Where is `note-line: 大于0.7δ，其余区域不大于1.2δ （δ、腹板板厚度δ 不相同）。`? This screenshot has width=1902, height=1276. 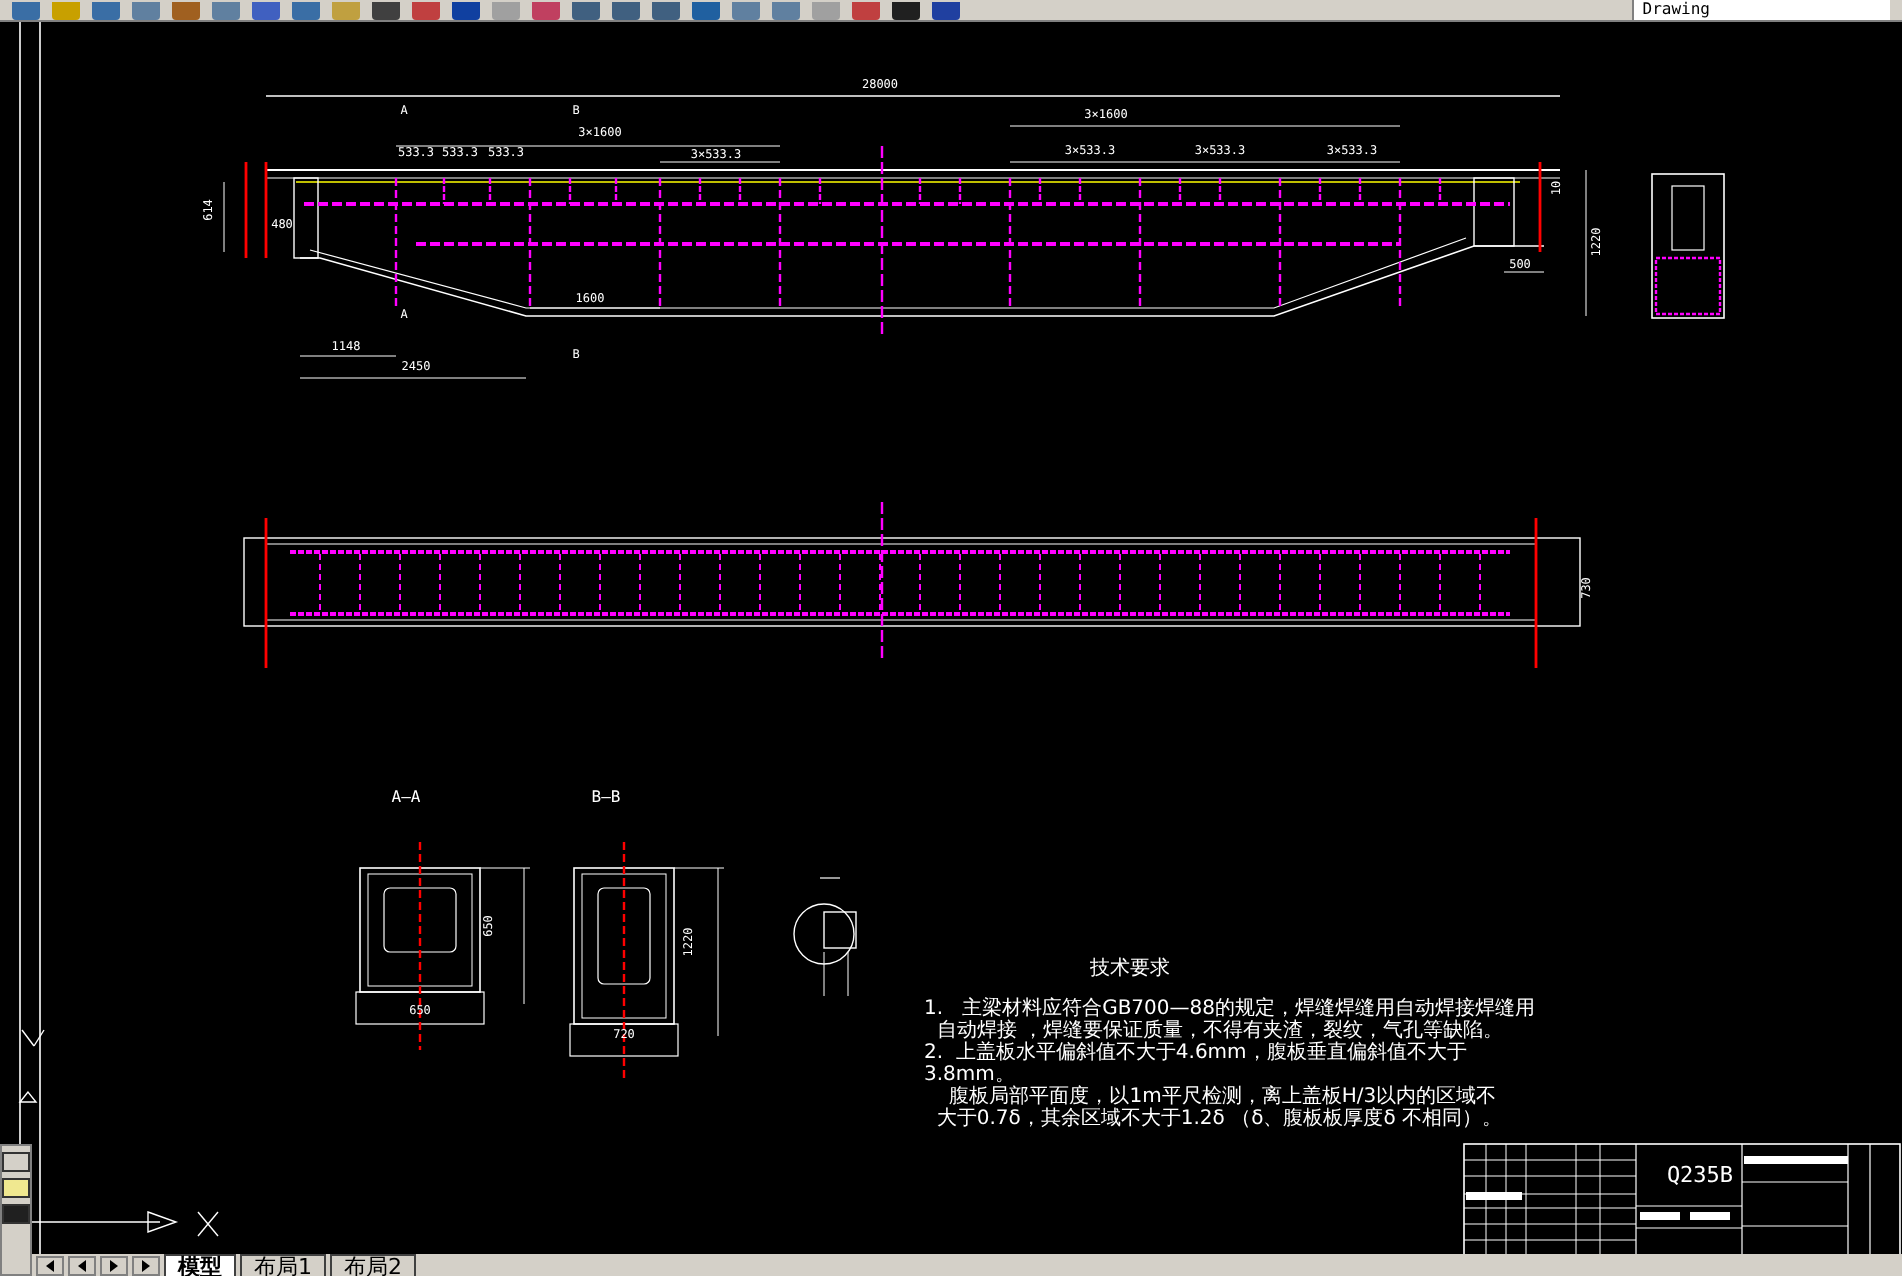
note-line: 大于0.7δ，其余区域不大于1.2δ （δ、腹板板厚度δ 不相同）。 is located at coordinates (1219, 1119).